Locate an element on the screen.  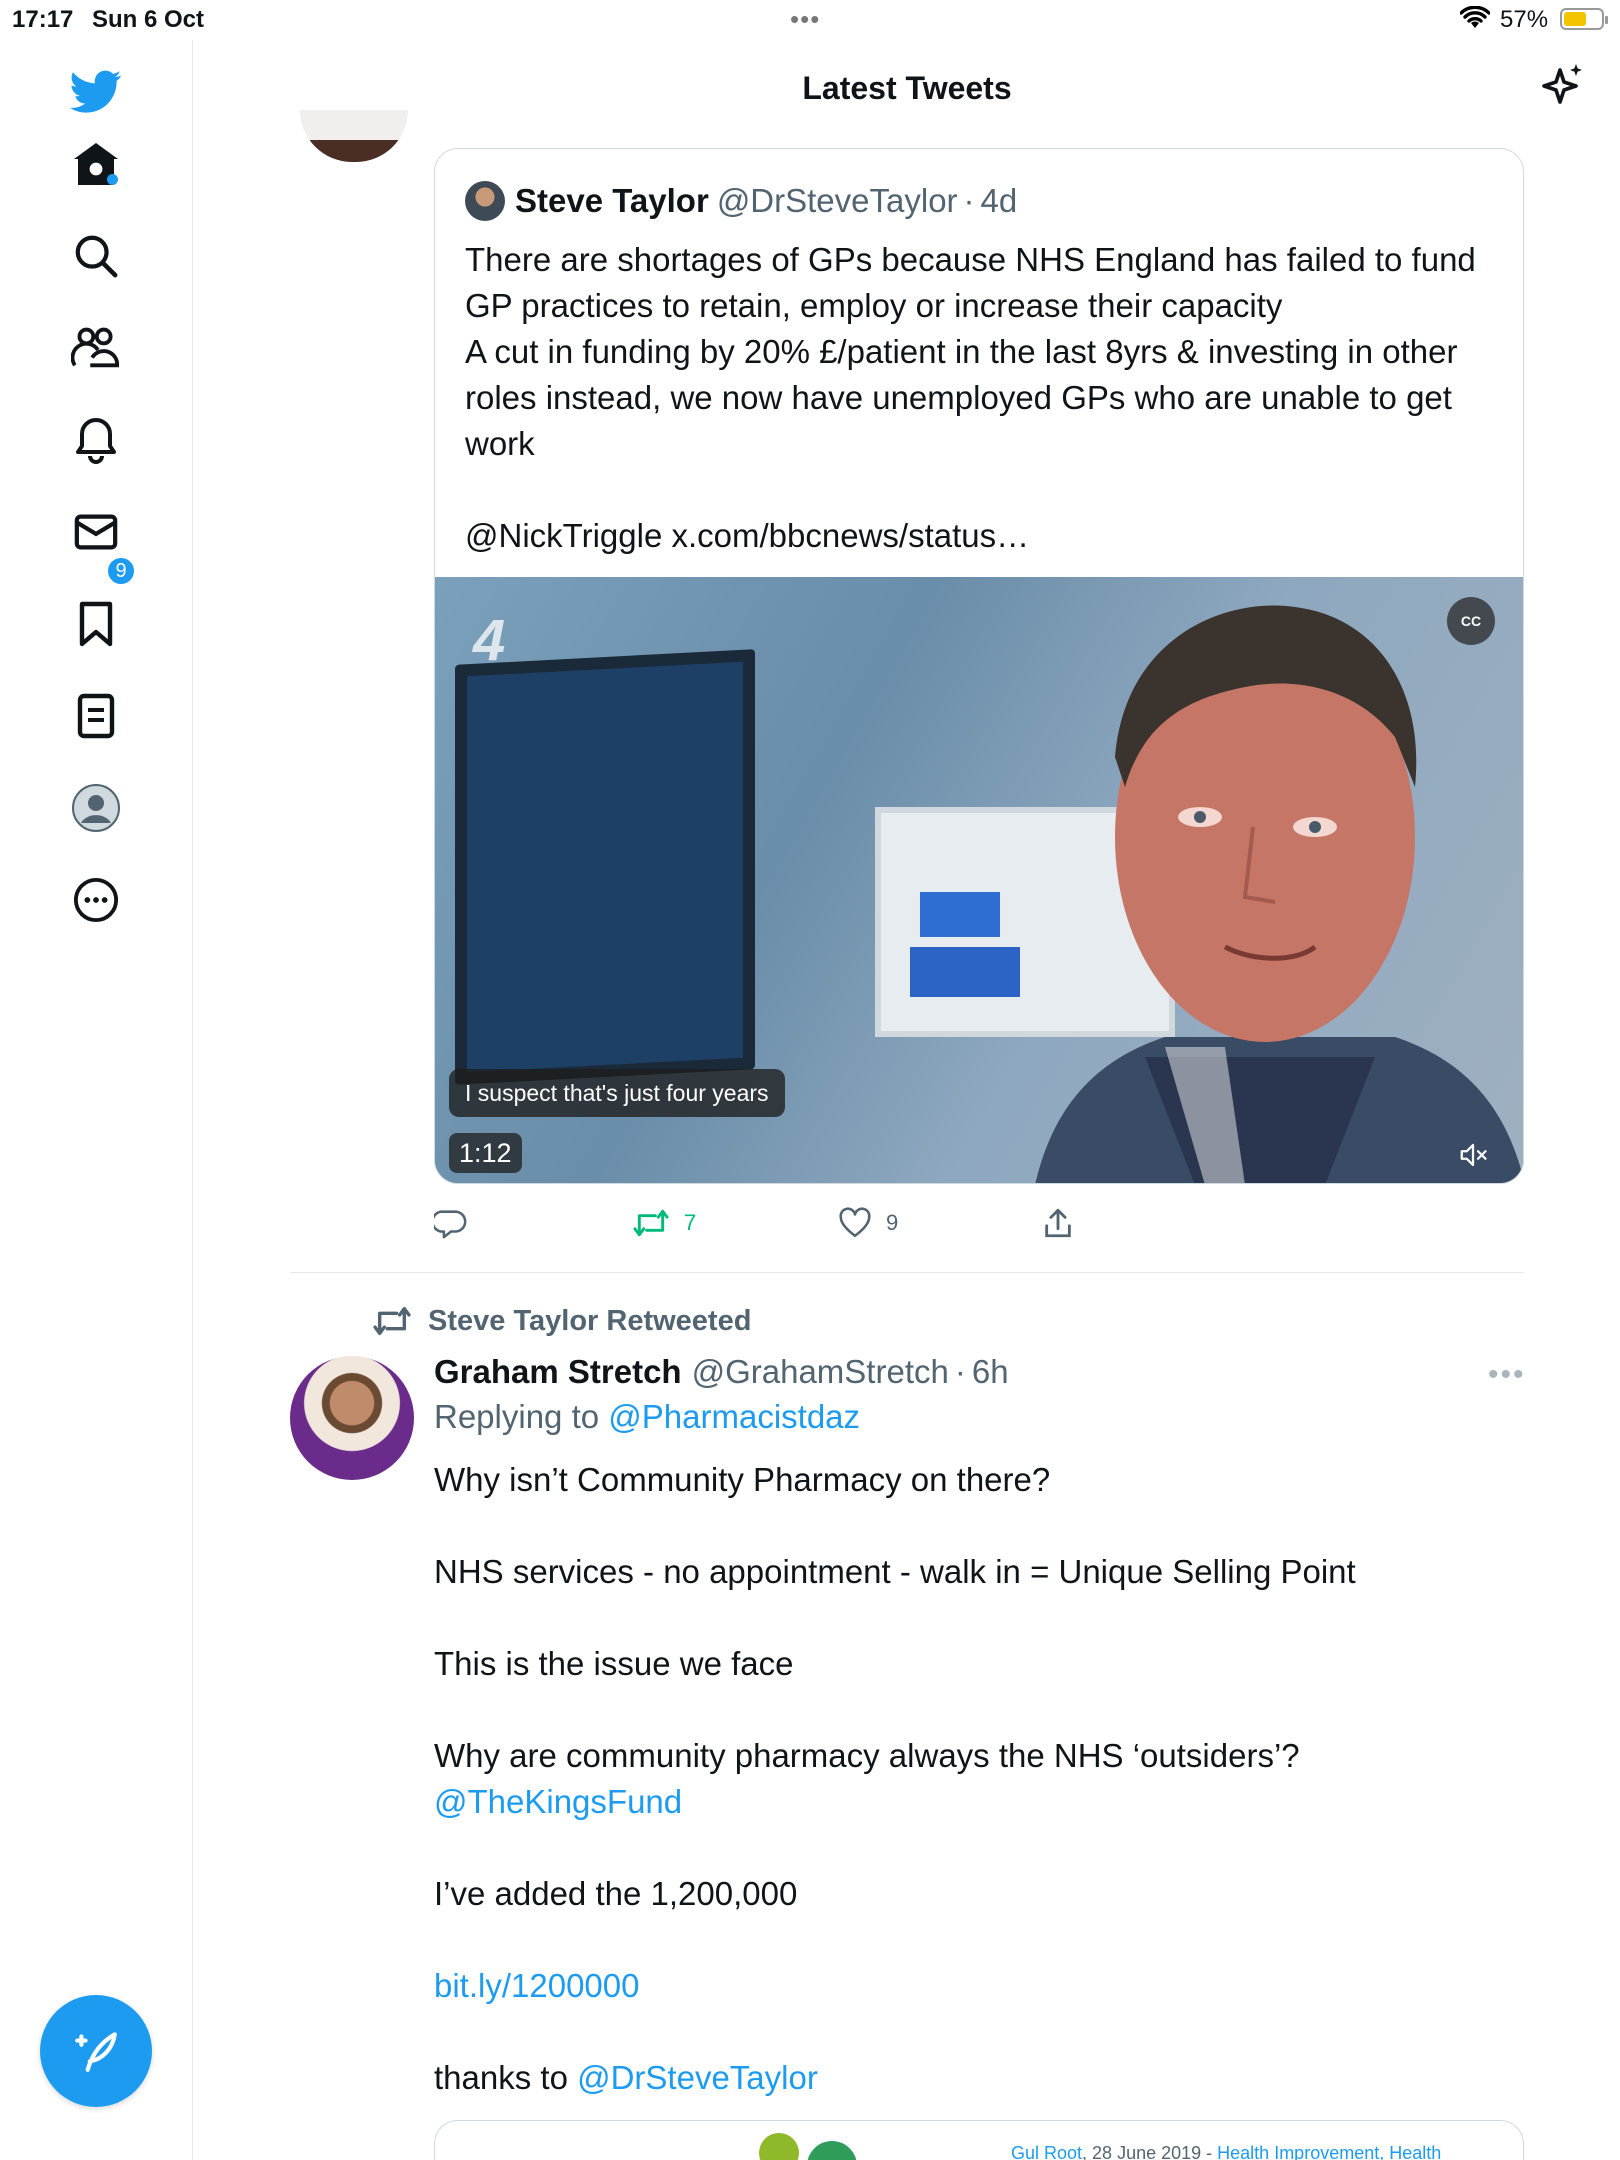
quoted-tweet-header: Steve Taylor @DrSteveTaylor · 4d is located at coordinates (741, 201).